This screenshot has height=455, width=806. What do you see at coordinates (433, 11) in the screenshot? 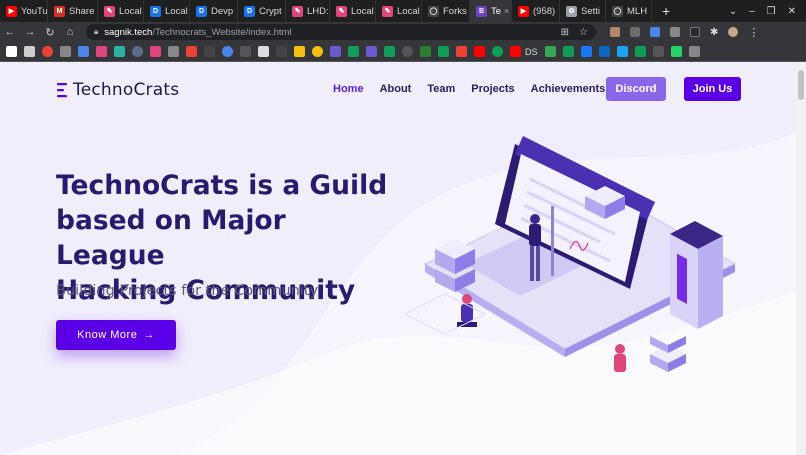
I see `github-icon: ◯` at bounding box center [433, 11].